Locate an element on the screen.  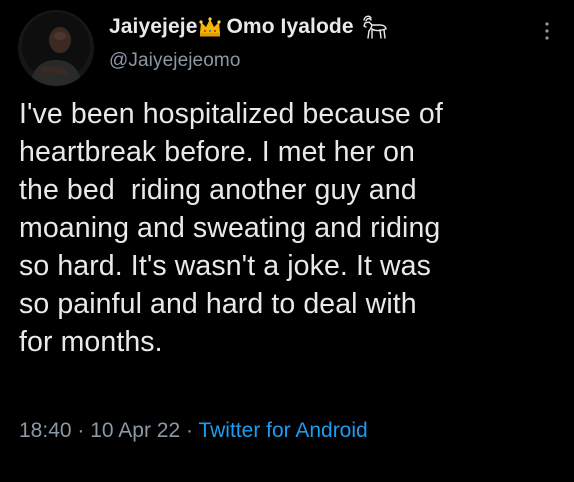
user-block: Jaiyejeje Omo Iyalode @Jaiyejejeomo is located at coordinates (249, 42).